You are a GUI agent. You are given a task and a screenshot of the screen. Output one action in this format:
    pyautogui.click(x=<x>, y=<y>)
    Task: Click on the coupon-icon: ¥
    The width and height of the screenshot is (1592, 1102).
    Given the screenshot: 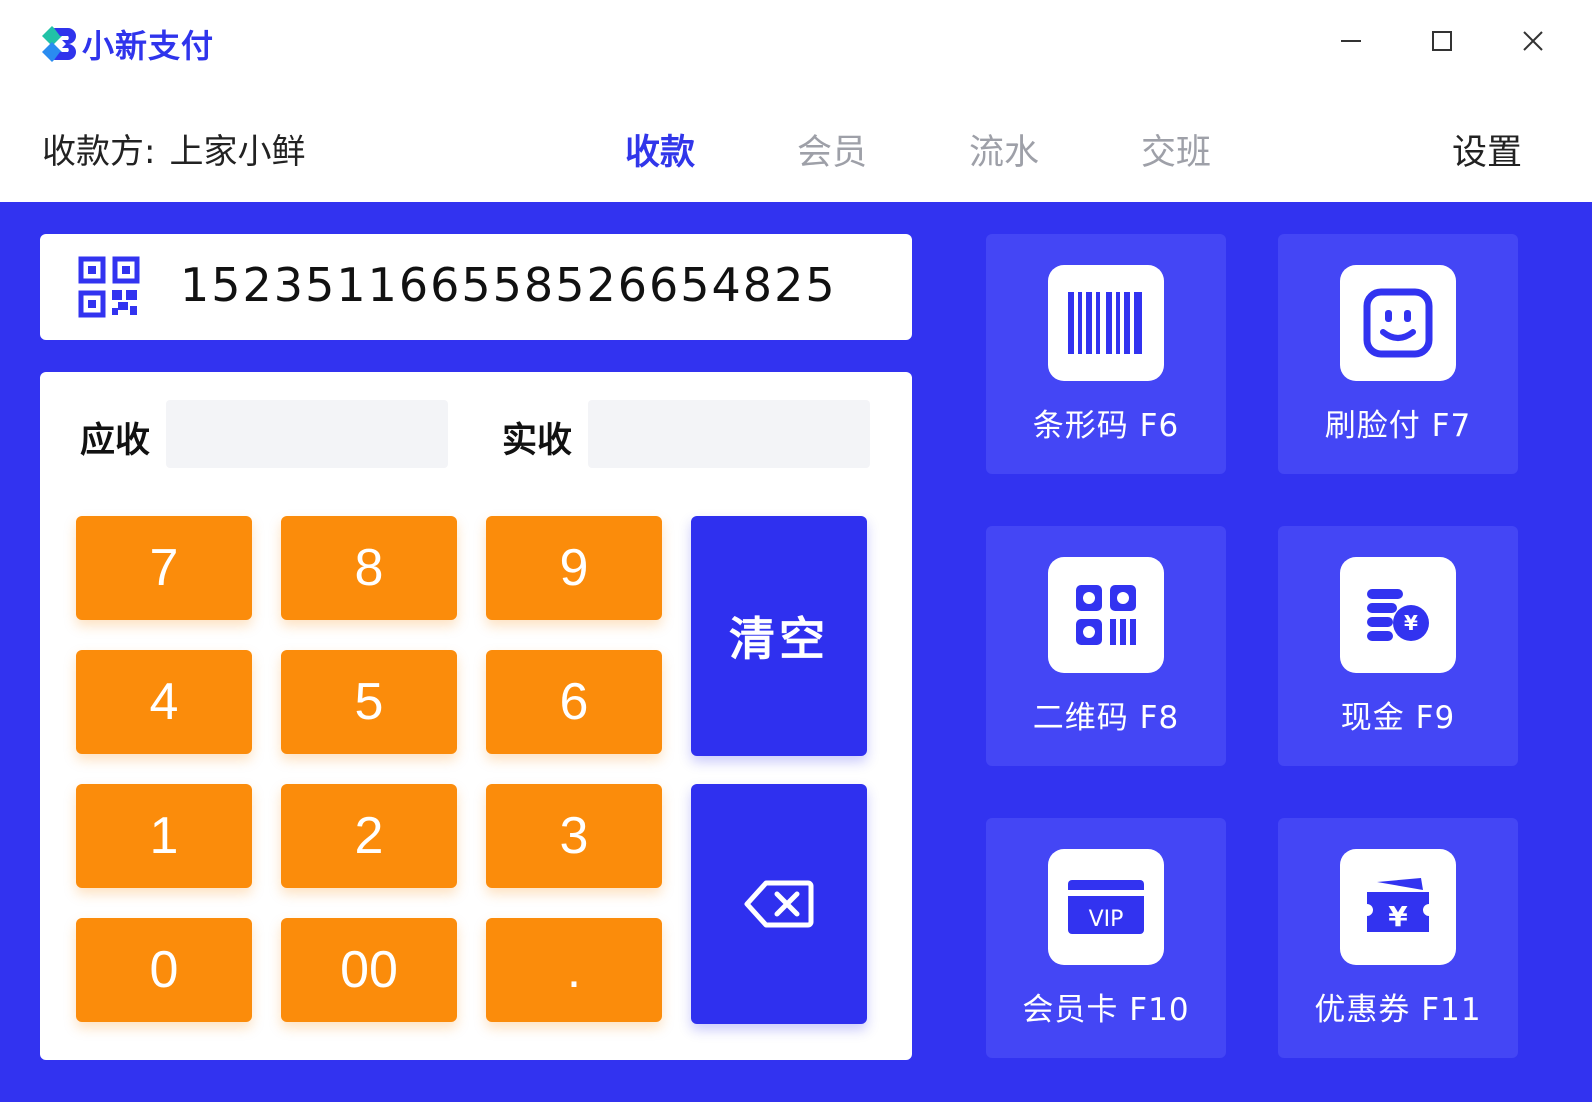 What is the action you would take?
    pyautogui.click(x=1398, y=907)
    